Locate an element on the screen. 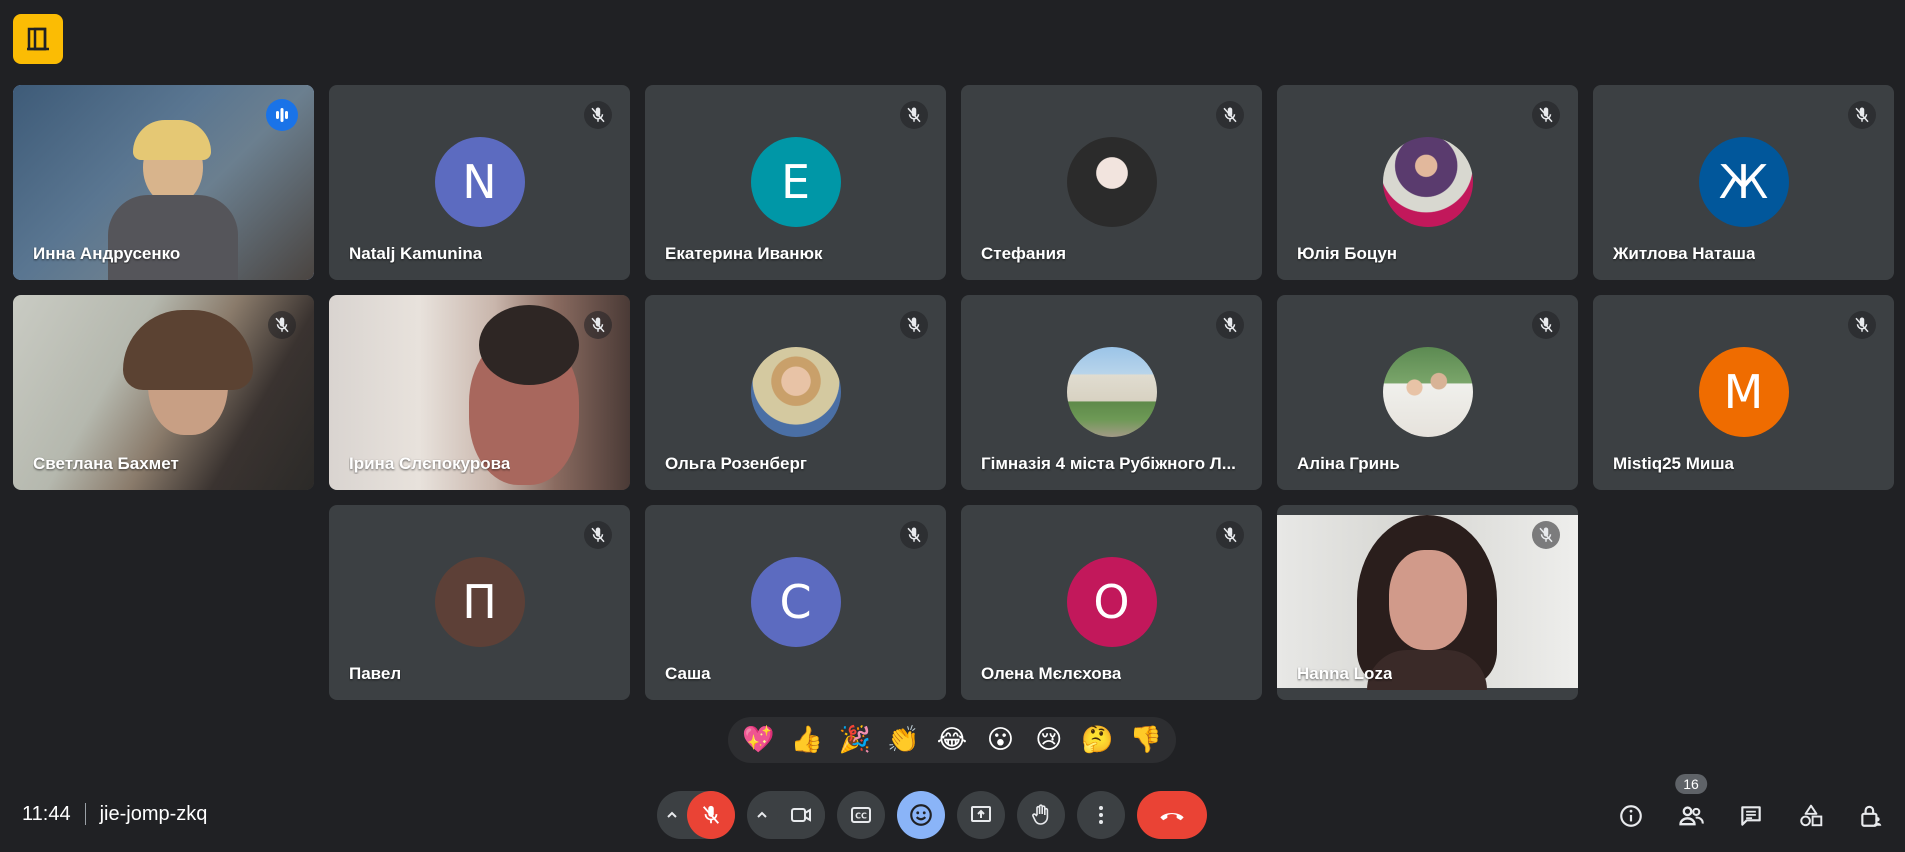 Image resolution: width=1905 pixels, height=852 pixels. emoji-icon is located at coordinates (921, 815).